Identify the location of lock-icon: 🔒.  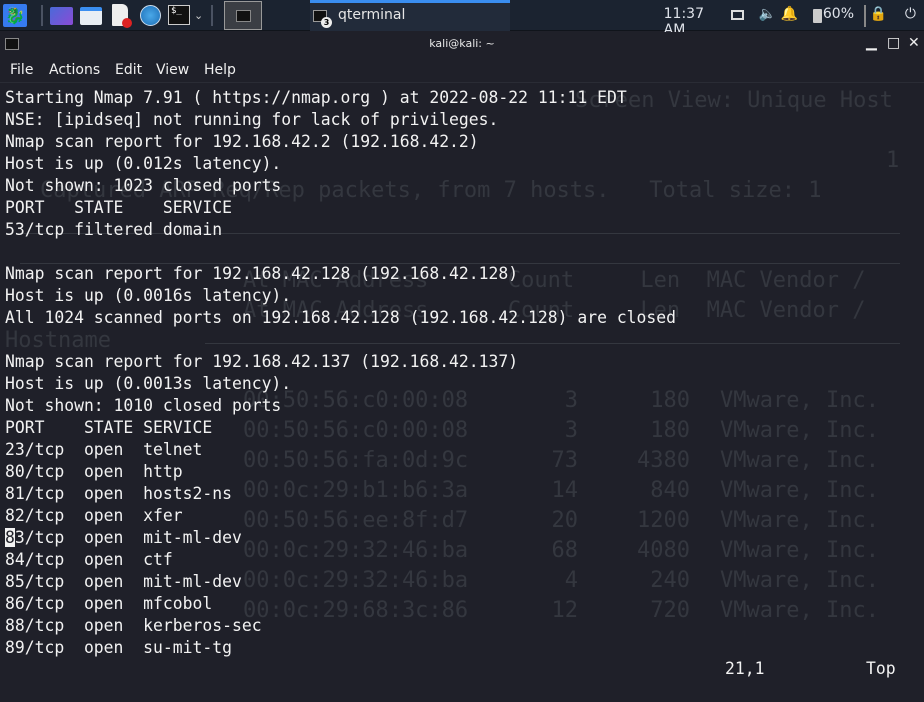
(878, 14).